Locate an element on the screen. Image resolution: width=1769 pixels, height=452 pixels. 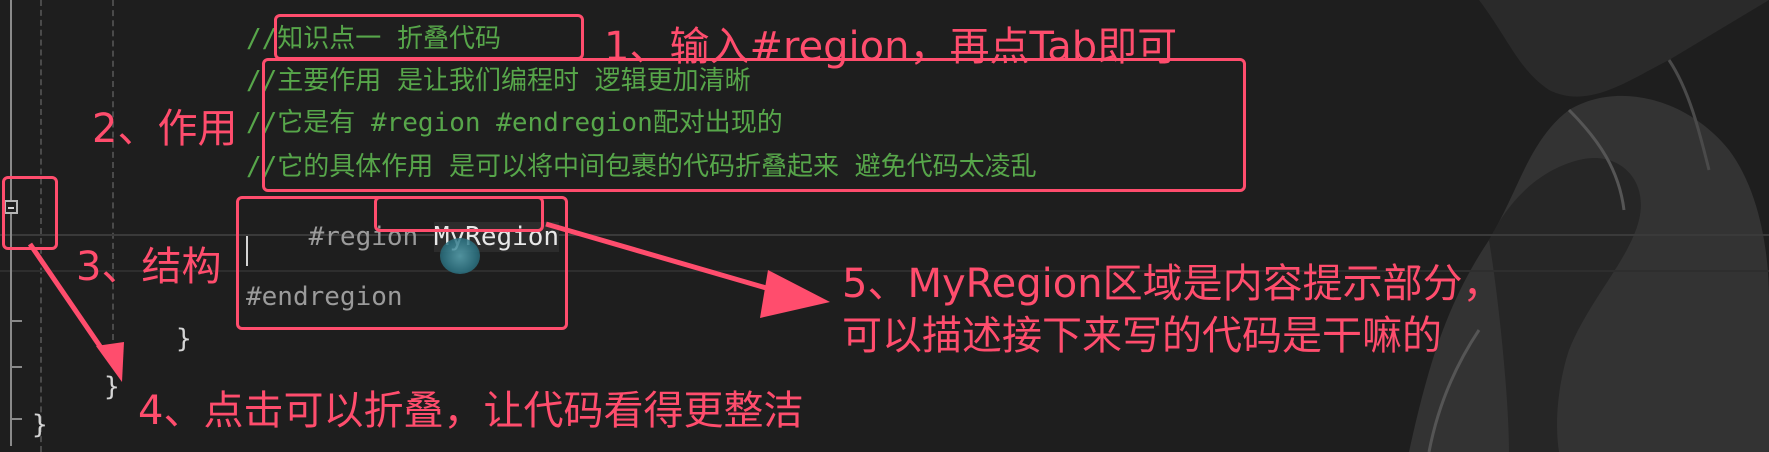
annotation-step4: 4、点击可以折叠，让代码看得更整洁 is located at coordinates (471, 411).